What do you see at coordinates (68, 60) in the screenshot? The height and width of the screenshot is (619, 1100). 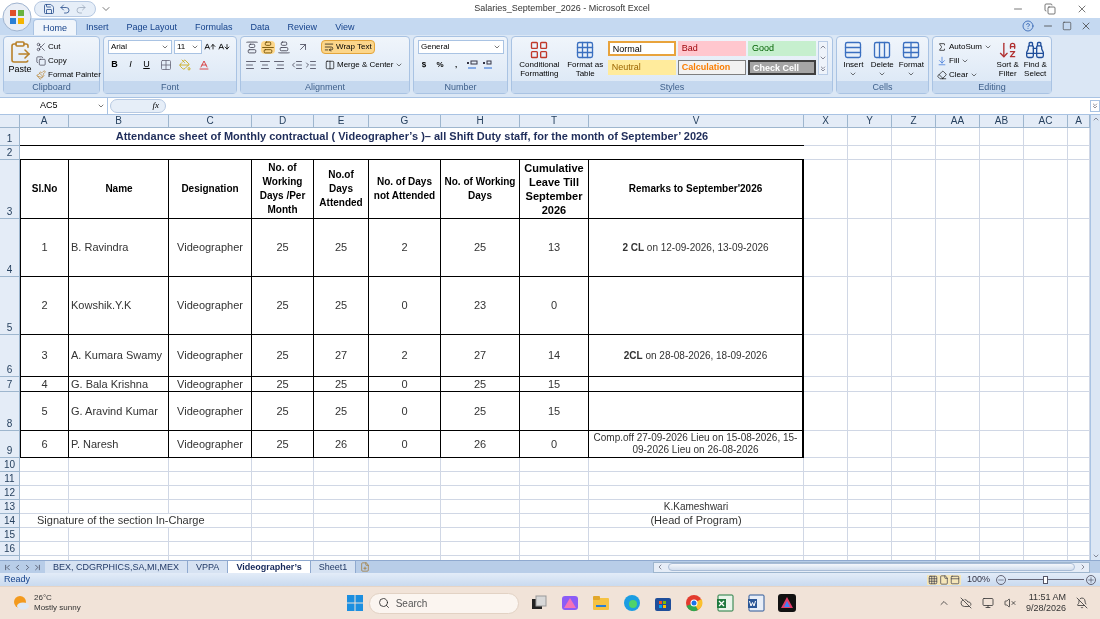 I see `copy-button: Copy` at bounding box center [68, 60].